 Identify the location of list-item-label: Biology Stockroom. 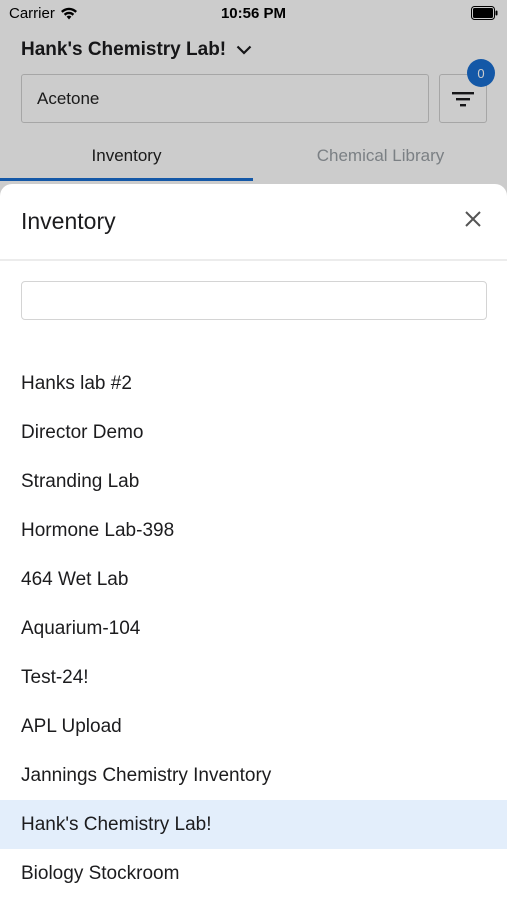
(100, 873).